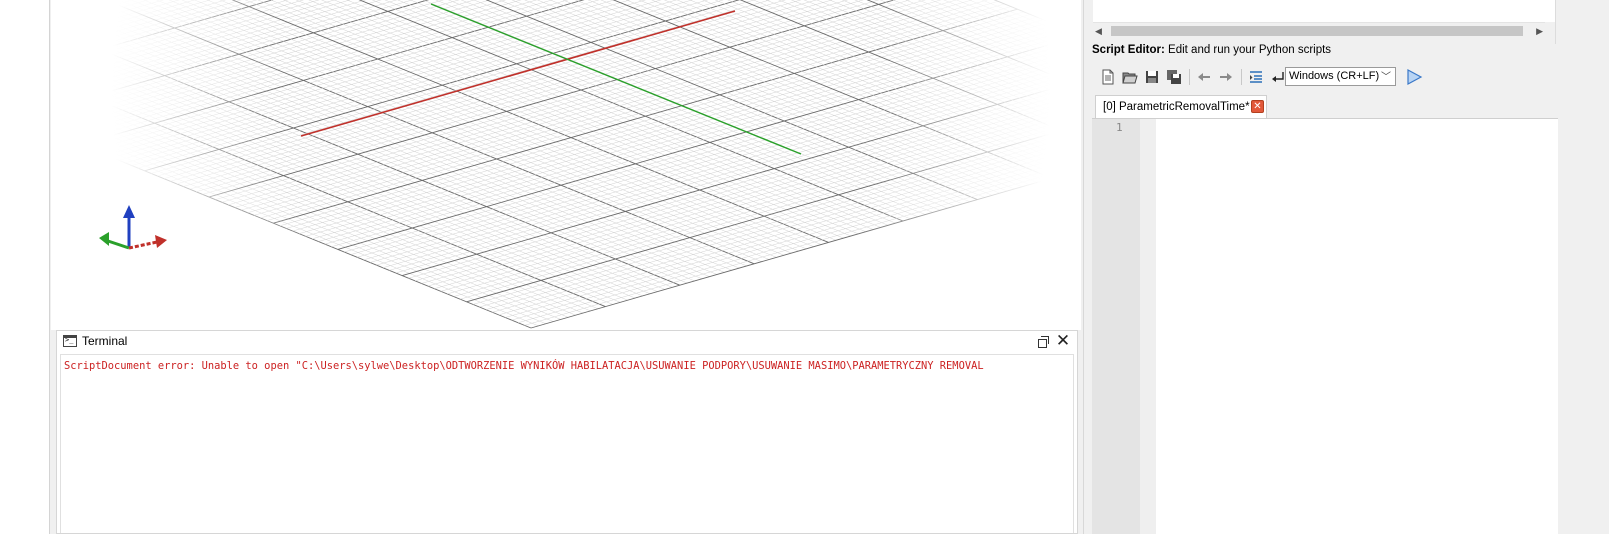 The width and height of the screenshot is (1609, 534). Describe the element at coordinates (1386, 77) in the screenshot. I see `chevron-down-icon: ﹀` at that location.